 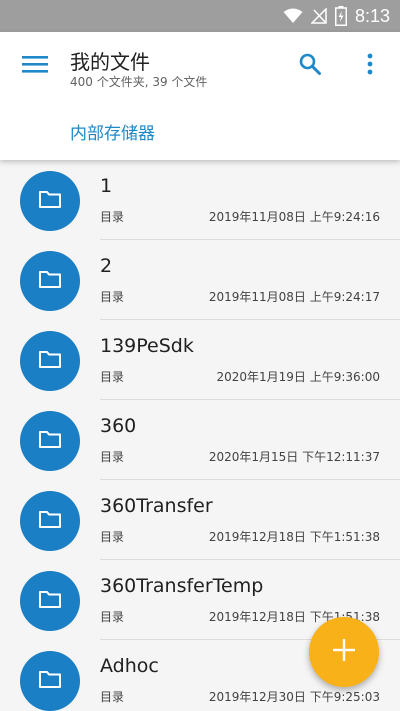 I want to click on list-item: 360Transfer 目录 2019年12月18日 下午1:51:38, so click(x=200, y=520).